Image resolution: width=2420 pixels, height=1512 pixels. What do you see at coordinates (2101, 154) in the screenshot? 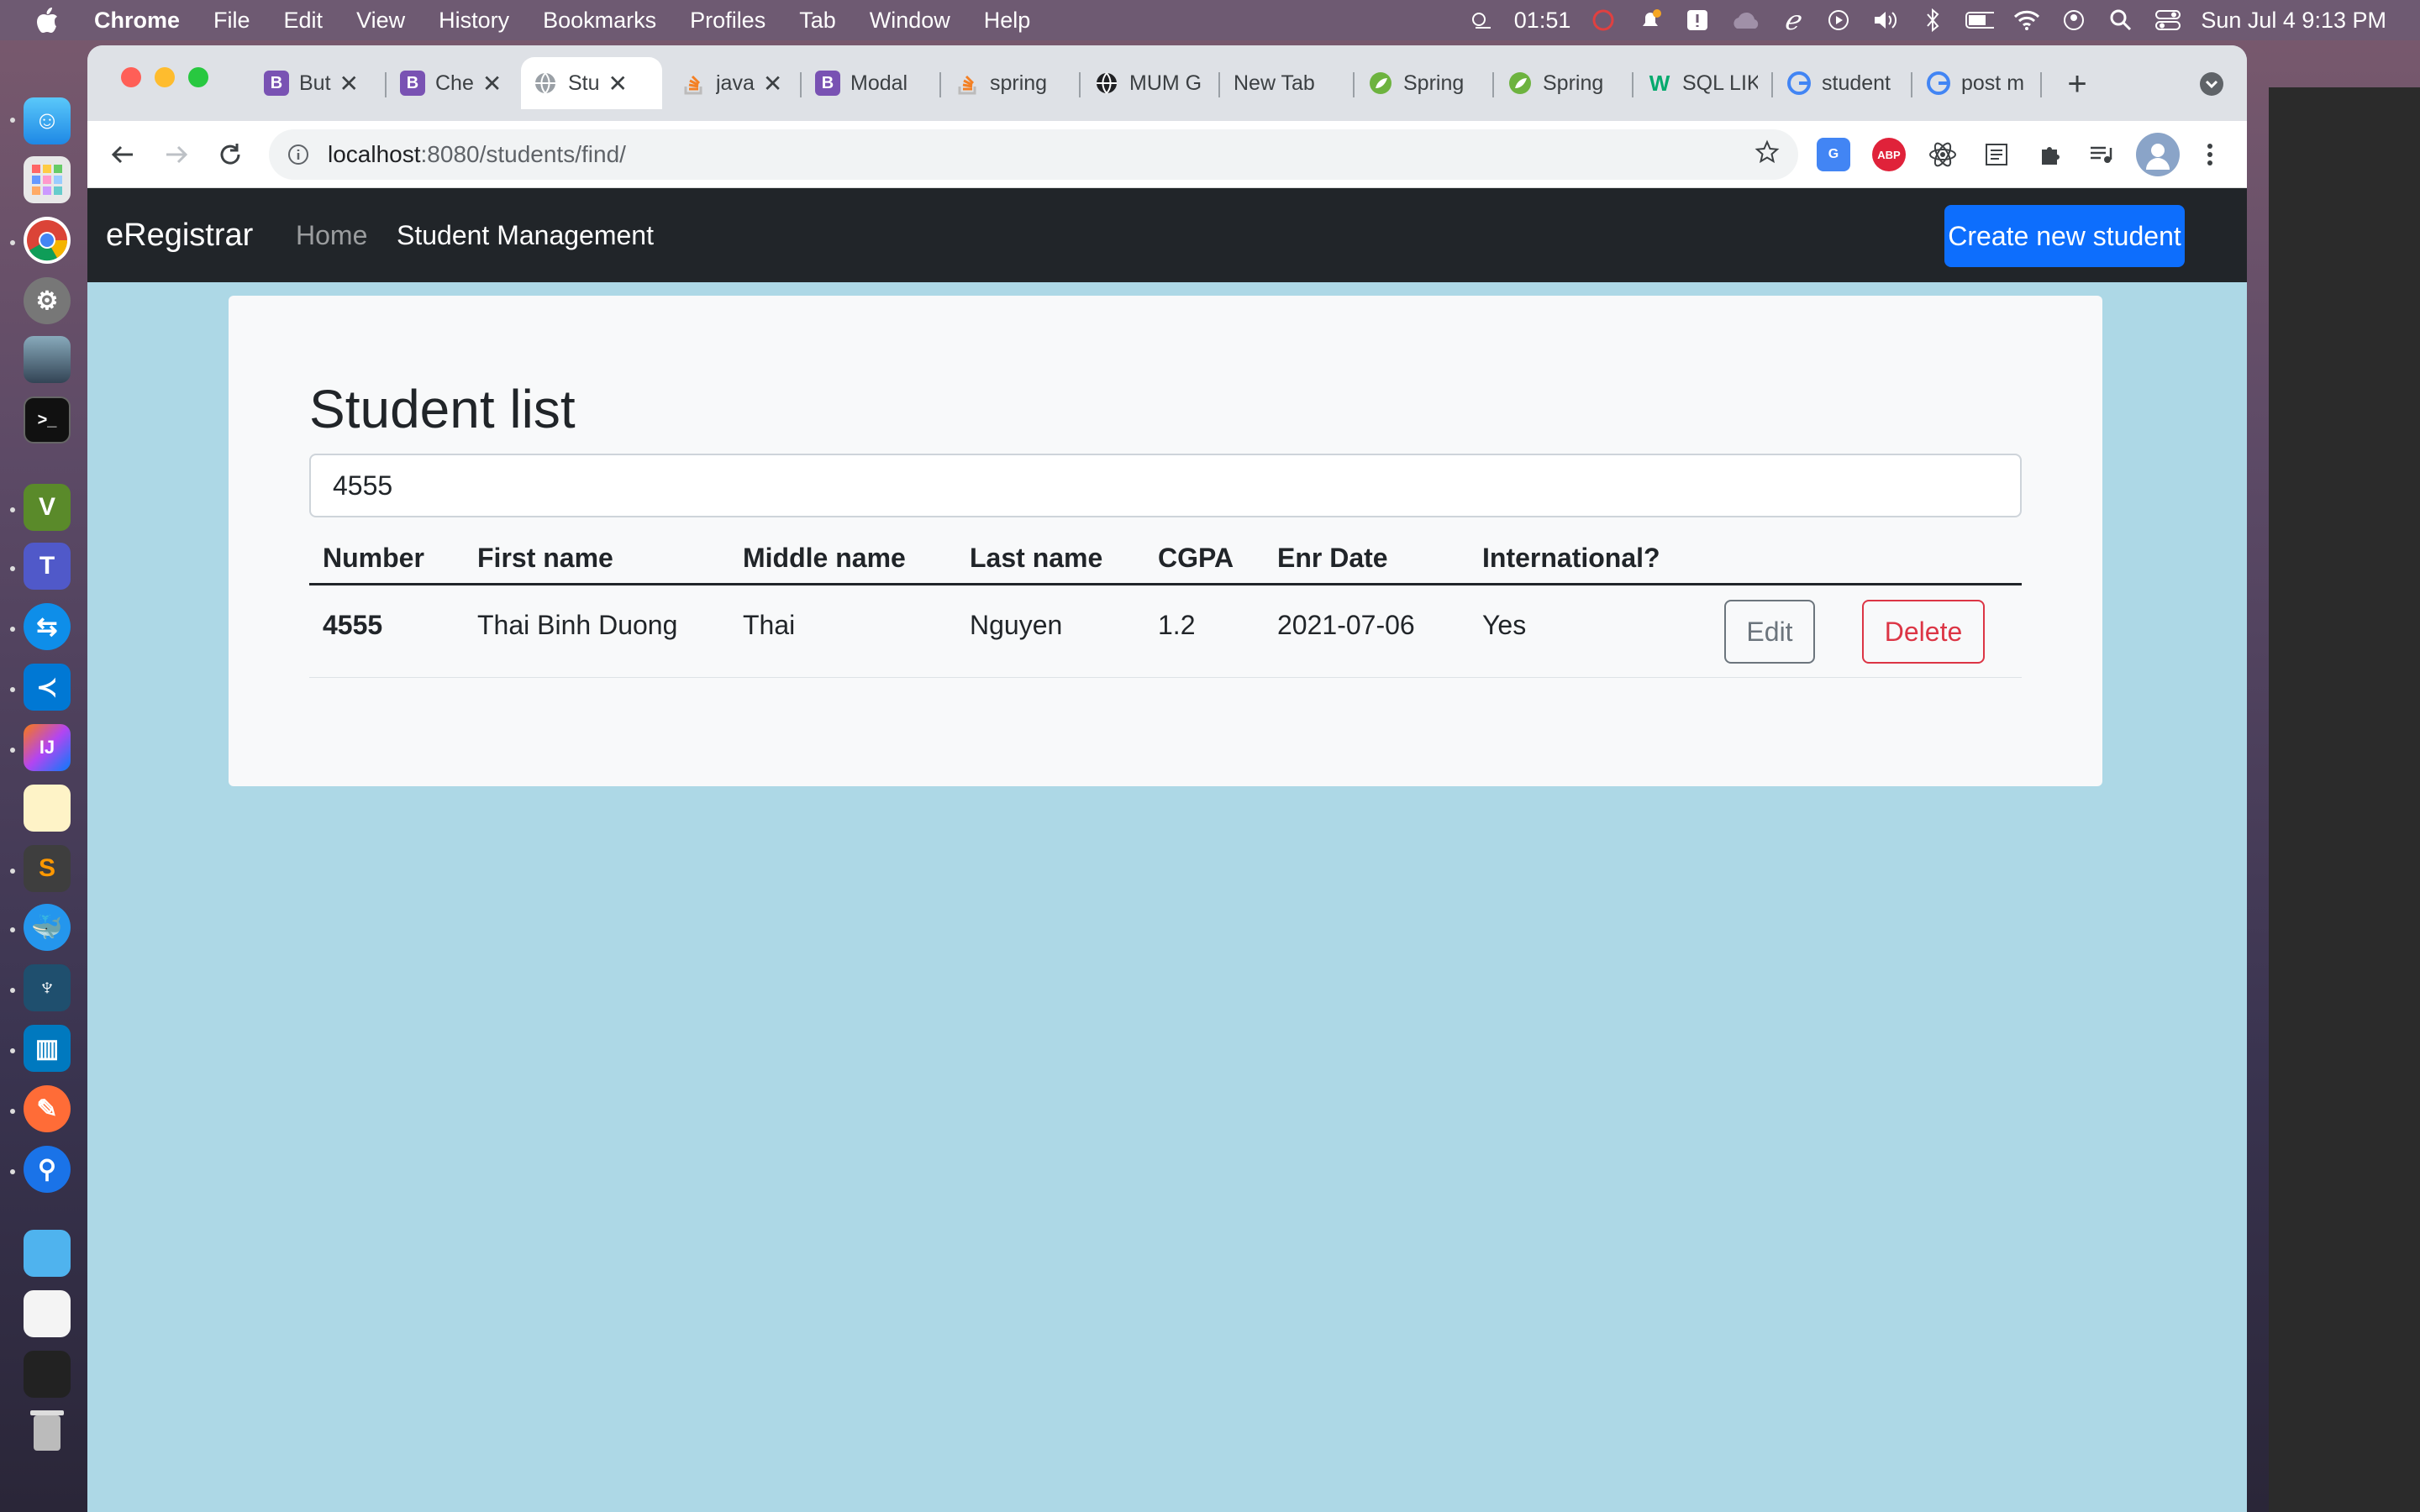
I see `media-controls-icon` at bounding box center [2101, 154].